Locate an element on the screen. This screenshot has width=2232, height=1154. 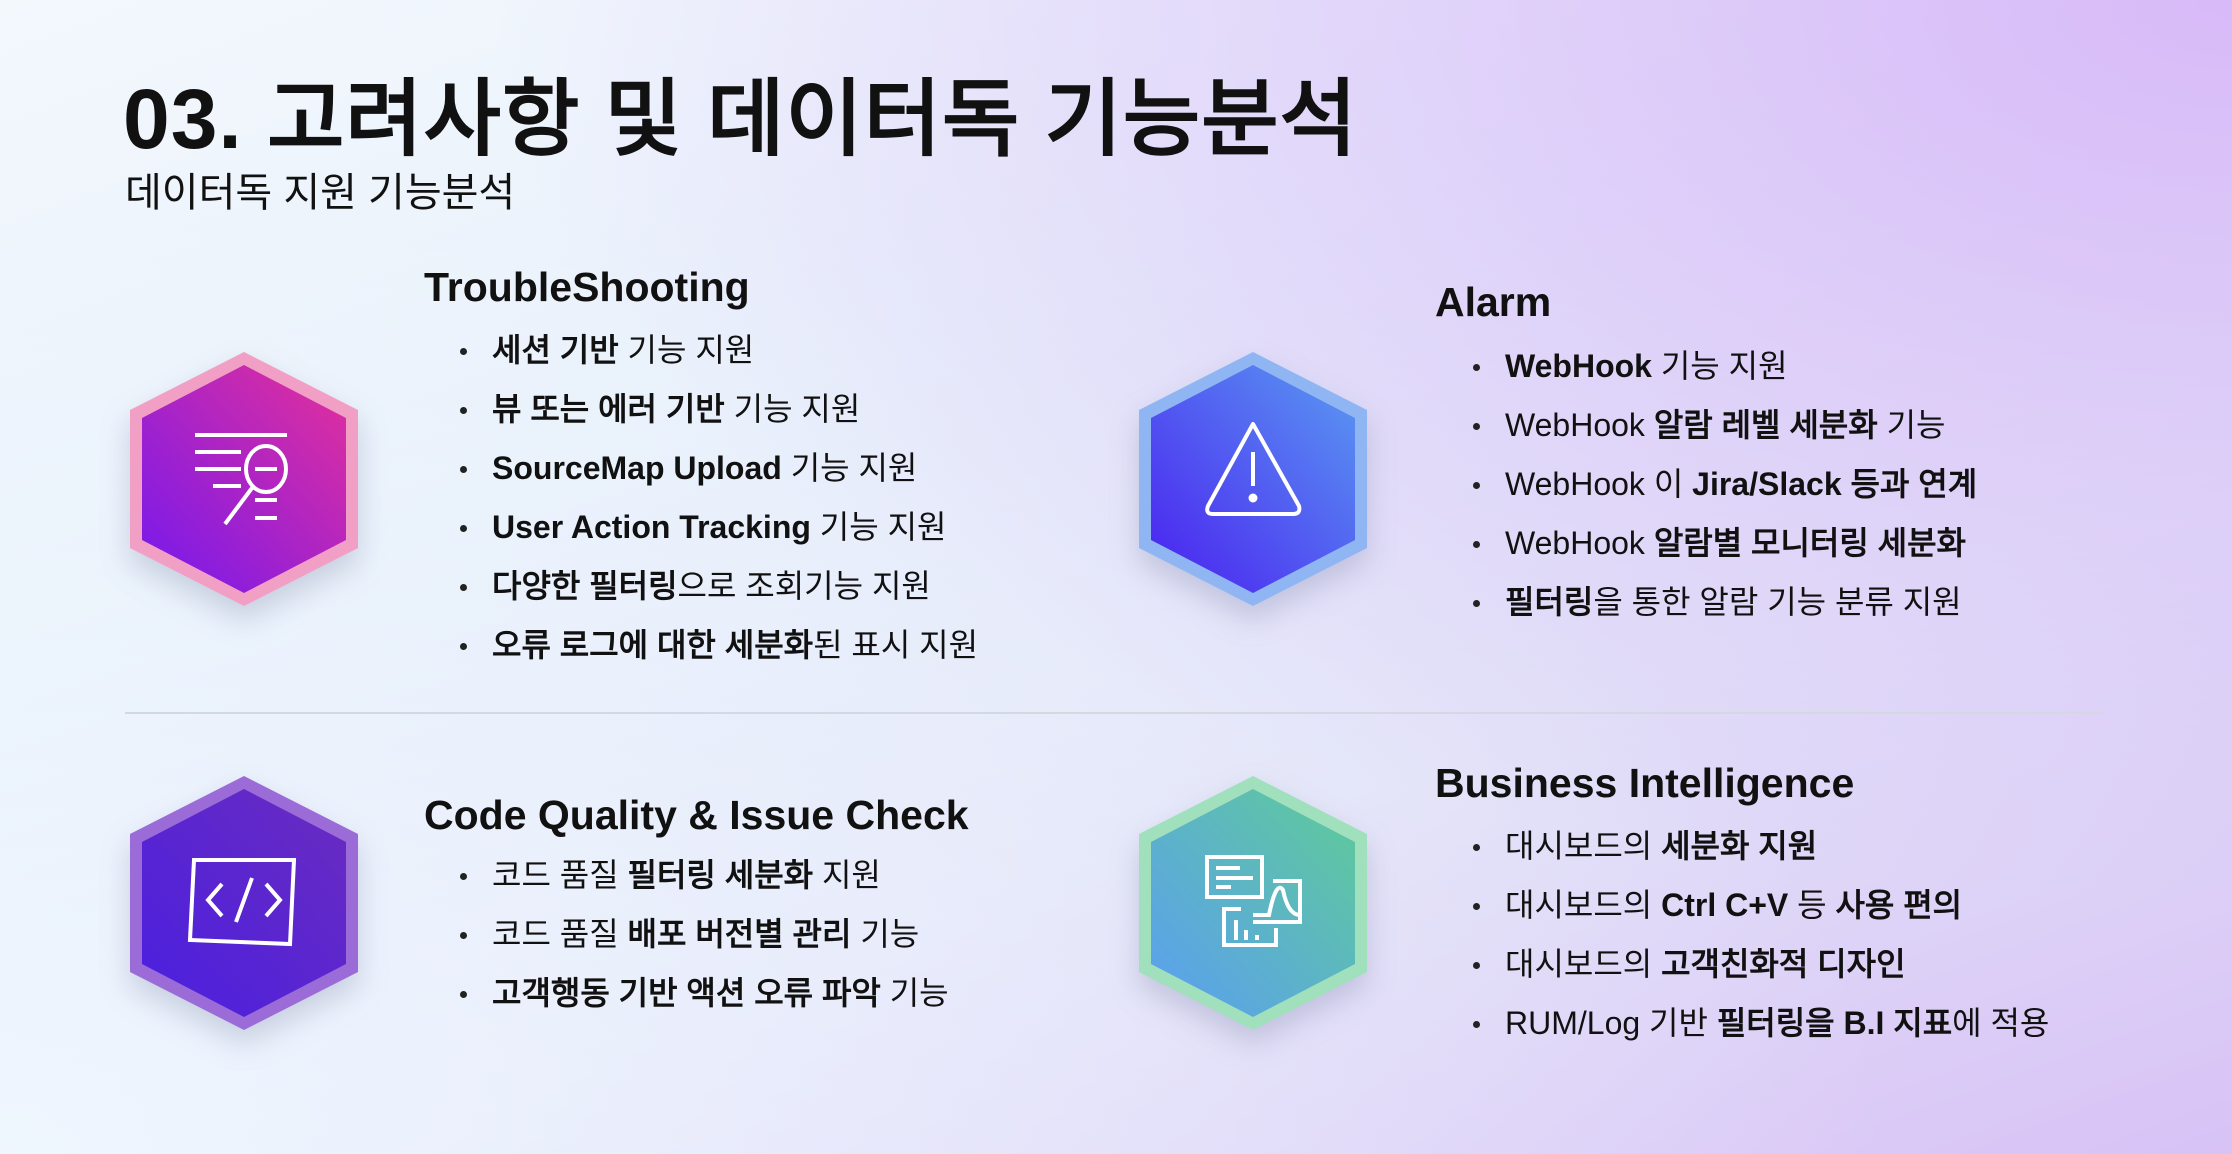
bold-text: 오류 로그에 대한 세분화 is located at coordinates (653, 645).